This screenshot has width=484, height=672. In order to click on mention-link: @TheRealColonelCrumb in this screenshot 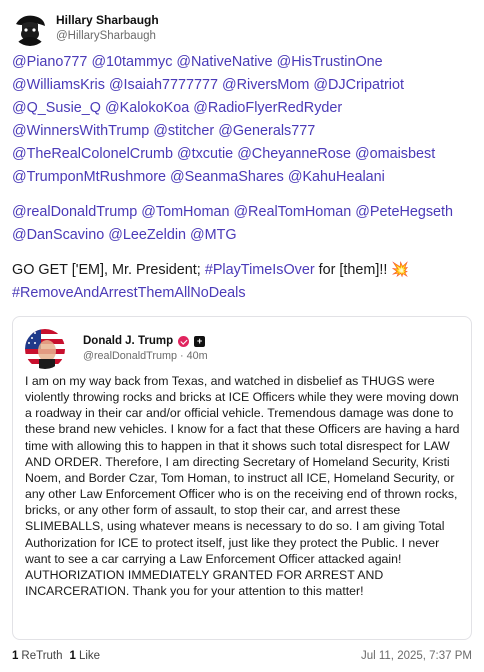, I will do `click(92, 154)`.